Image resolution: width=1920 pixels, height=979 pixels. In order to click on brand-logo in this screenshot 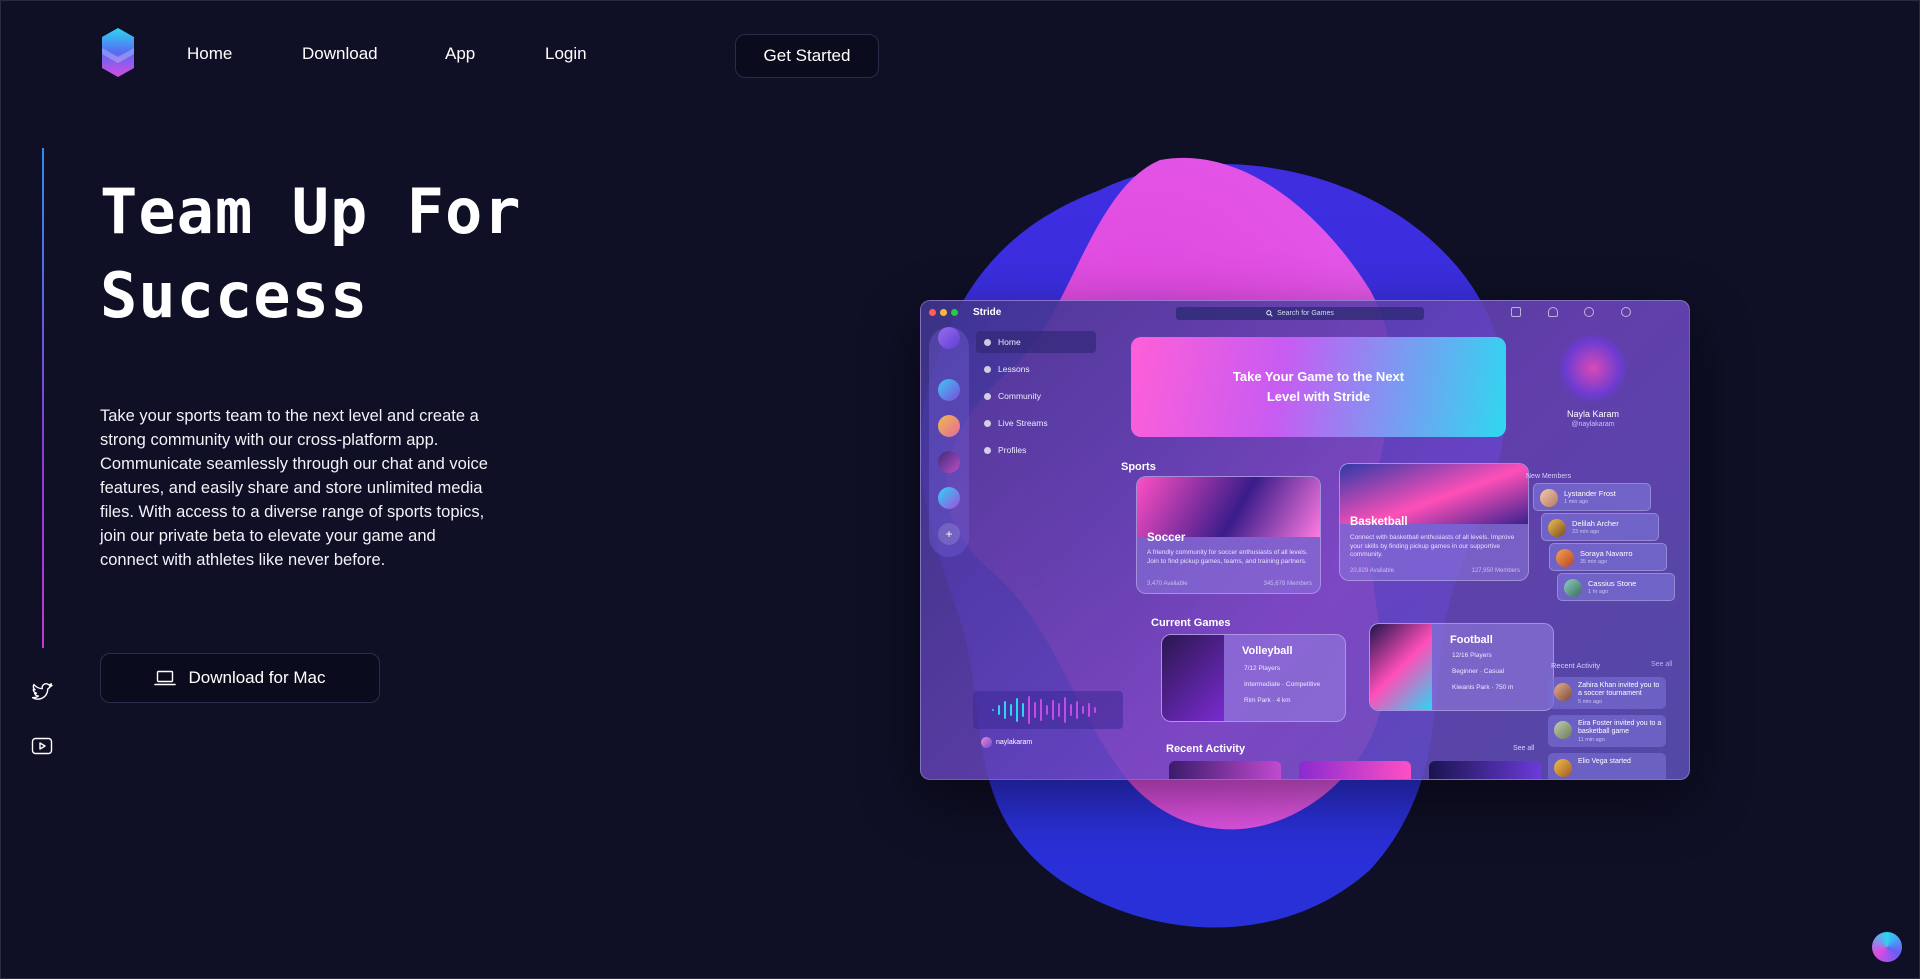, I will do `click(118, 54)`.